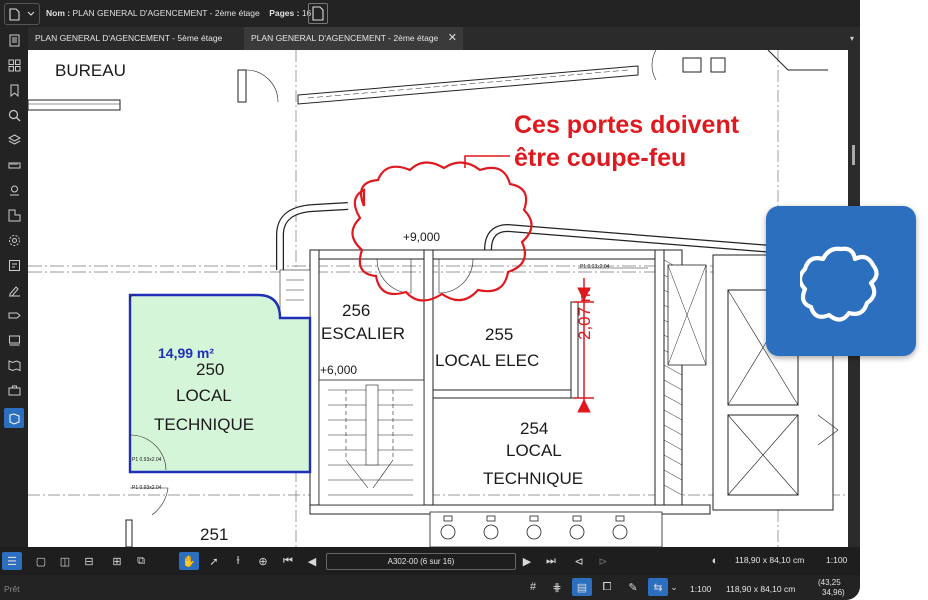  What do you see at coordinates (674, 587) in the screenshot?
I see `chevron-down-icon: ⌄` at bounding box center [674, 587].